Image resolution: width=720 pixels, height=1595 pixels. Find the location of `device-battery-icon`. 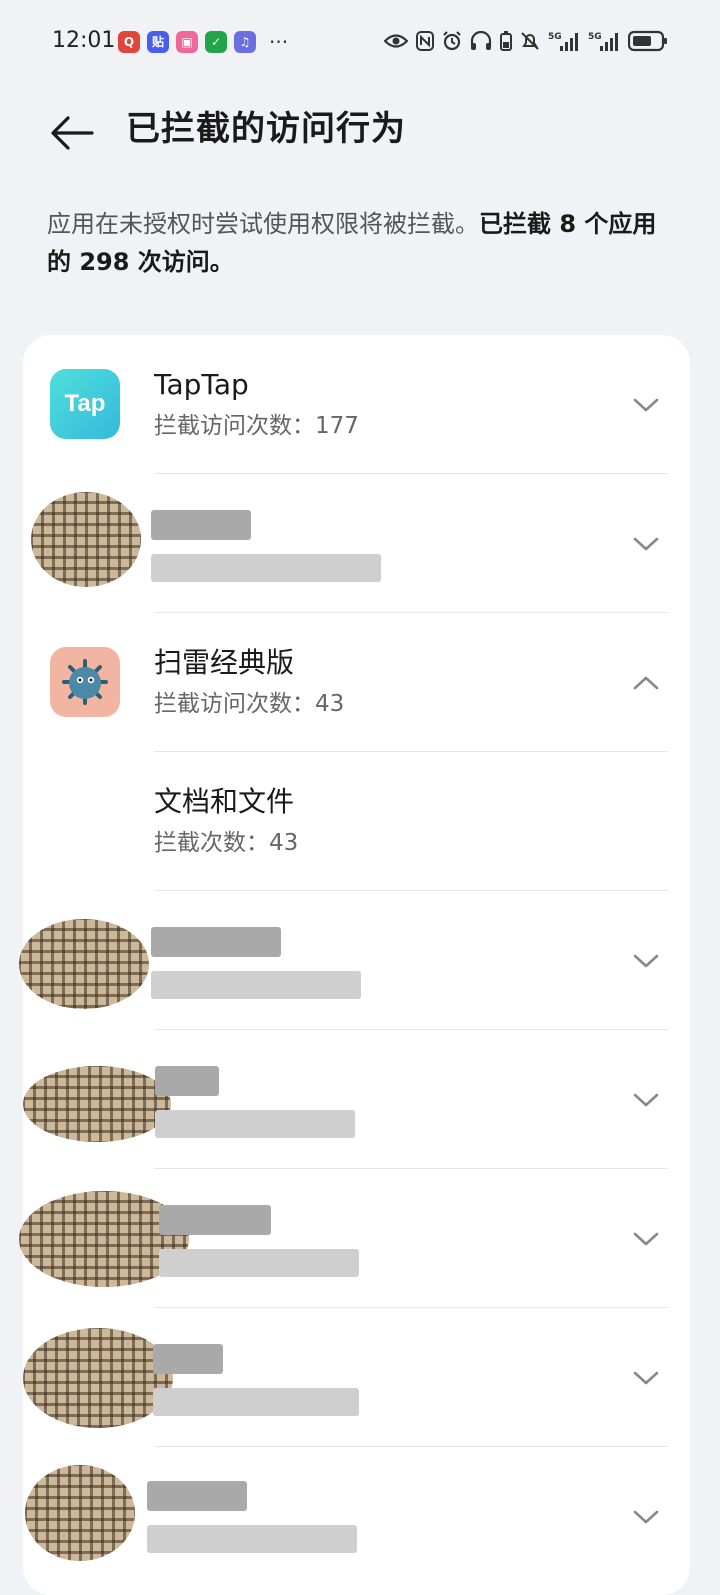

device-battery-icon is located at coordinates (506, 41).